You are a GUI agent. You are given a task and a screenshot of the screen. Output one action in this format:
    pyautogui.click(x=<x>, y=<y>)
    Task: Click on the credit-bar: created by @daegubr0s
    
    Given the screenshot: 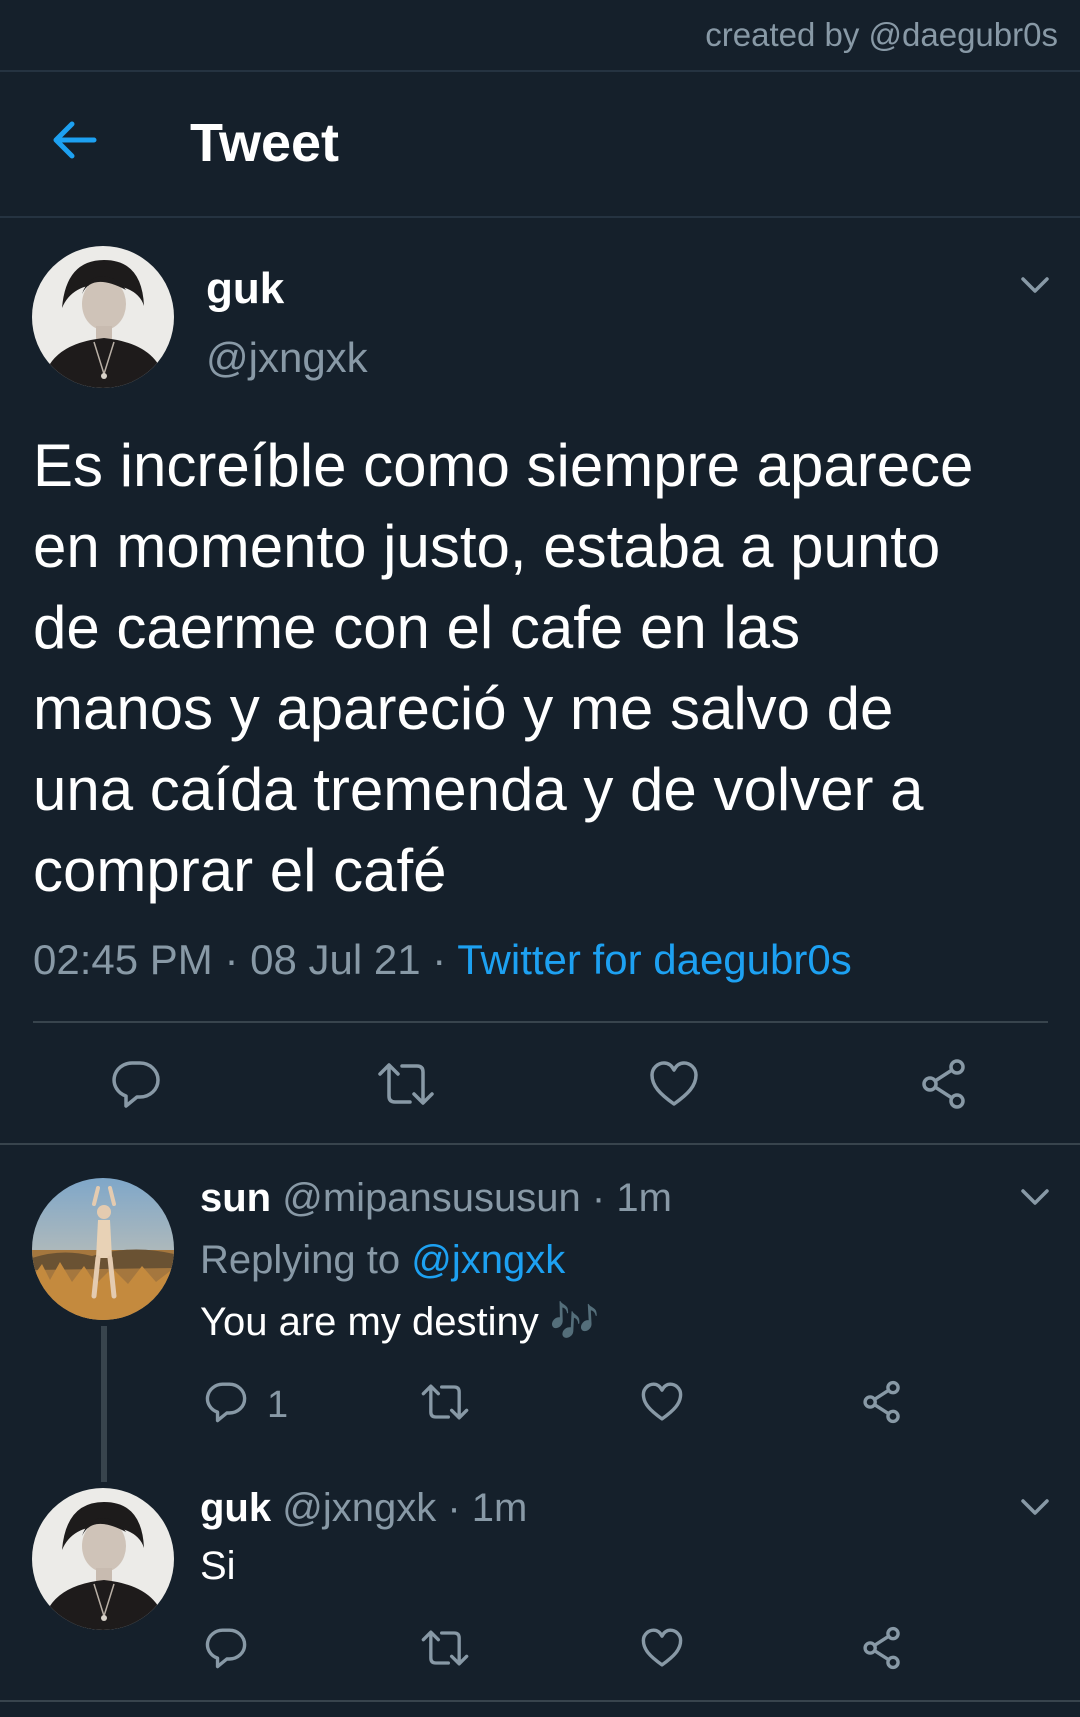 What is the action you would take?
    pyautogui.click(x=540, y=36)
    